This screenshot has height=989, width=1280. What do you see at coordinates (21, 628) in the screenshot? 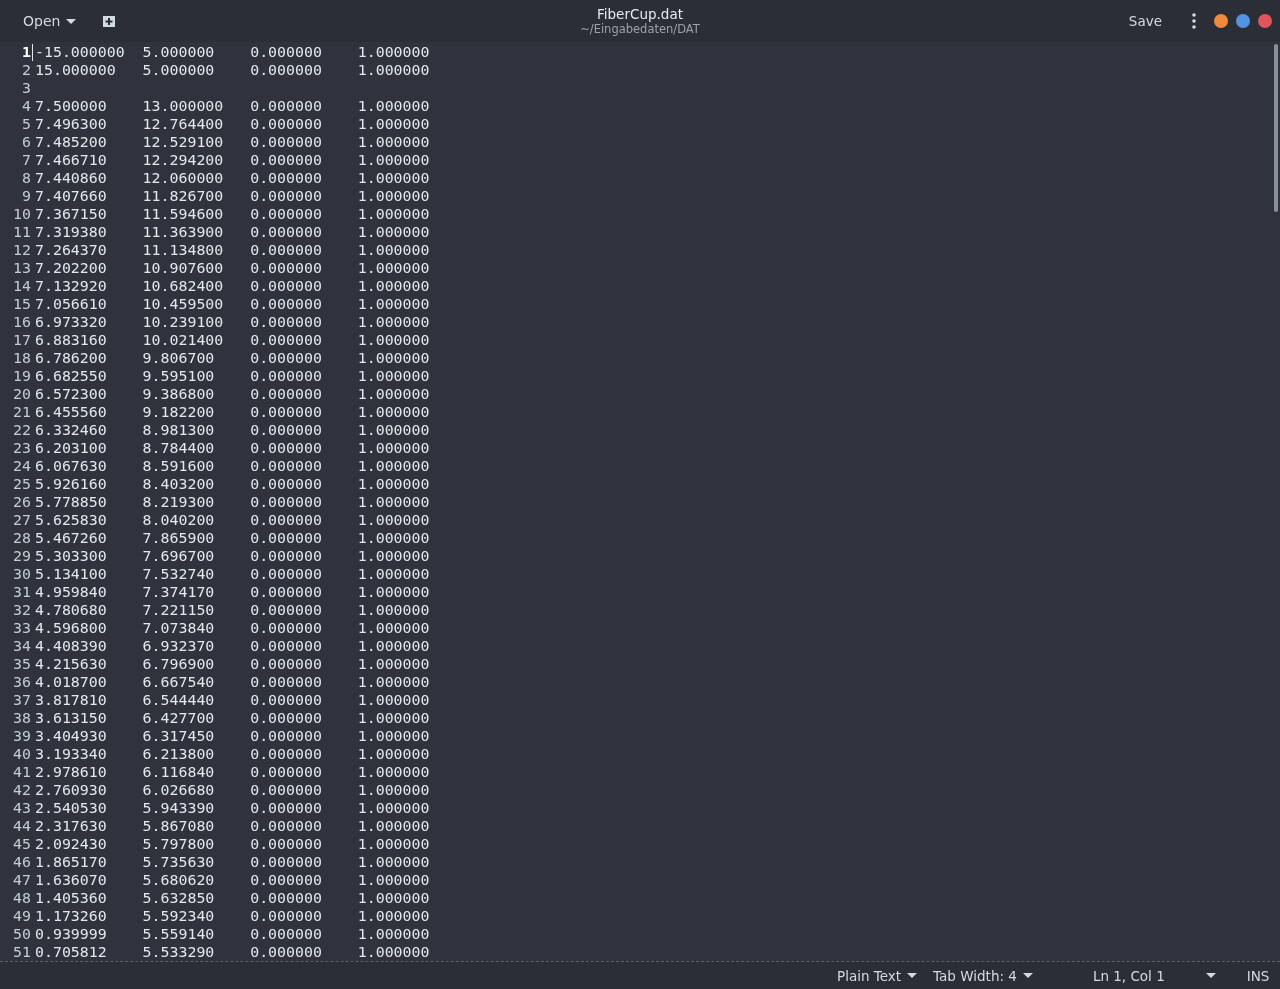
I see `line-number: 33` at bounding box center [21, 628].